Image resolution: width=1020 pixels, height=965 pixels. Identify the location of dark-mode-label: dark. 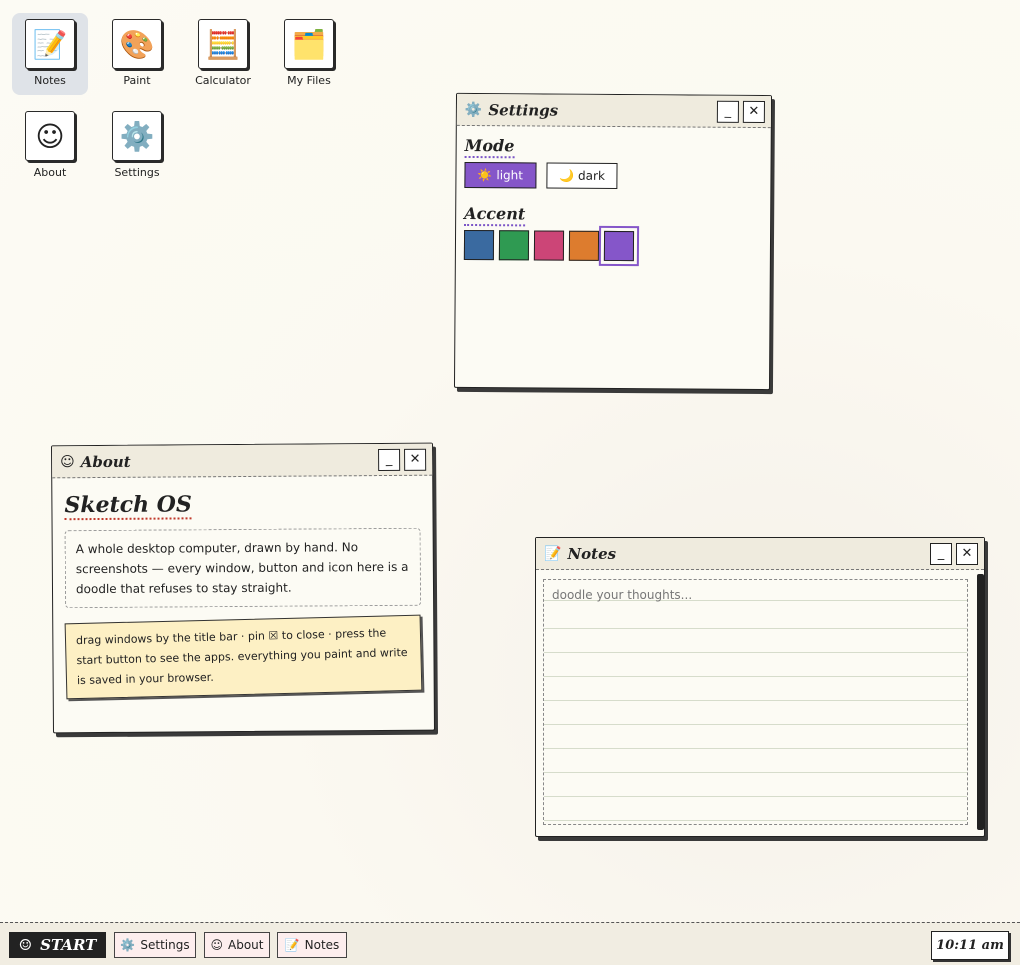
(591, 175).